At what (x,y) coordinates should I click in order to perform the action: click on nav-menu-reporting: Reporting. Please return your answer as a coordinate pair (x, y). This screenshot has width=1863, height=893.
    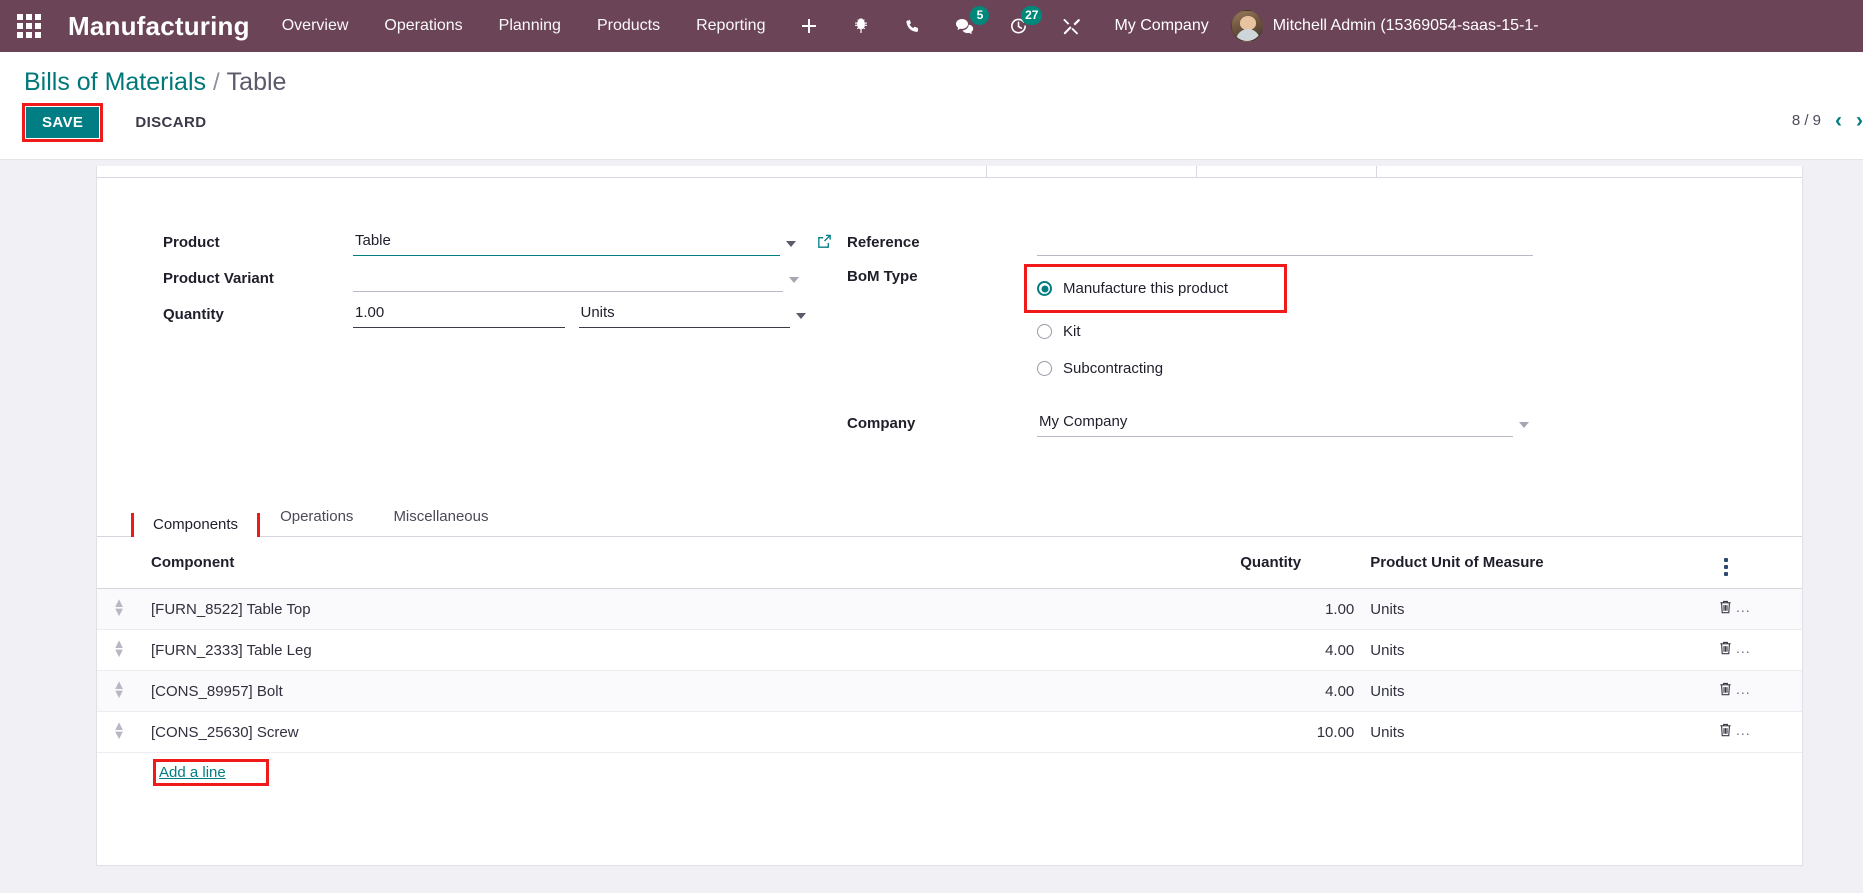
    Looking at the image, I should click on (730, 26).